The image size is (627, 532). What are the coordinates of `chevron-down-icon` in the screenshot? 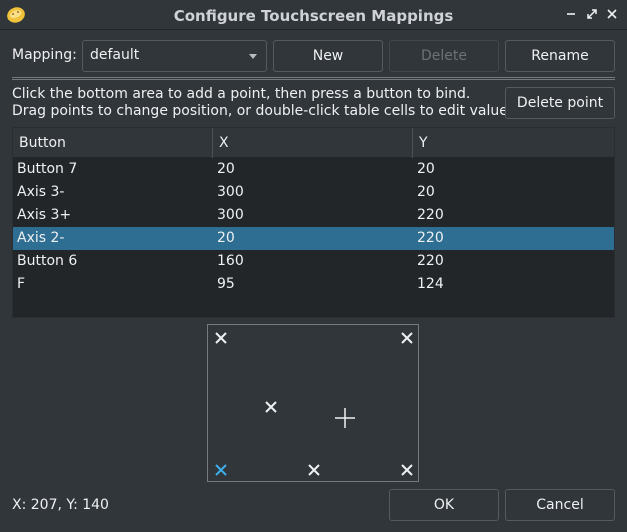 It's located at (253, 56).